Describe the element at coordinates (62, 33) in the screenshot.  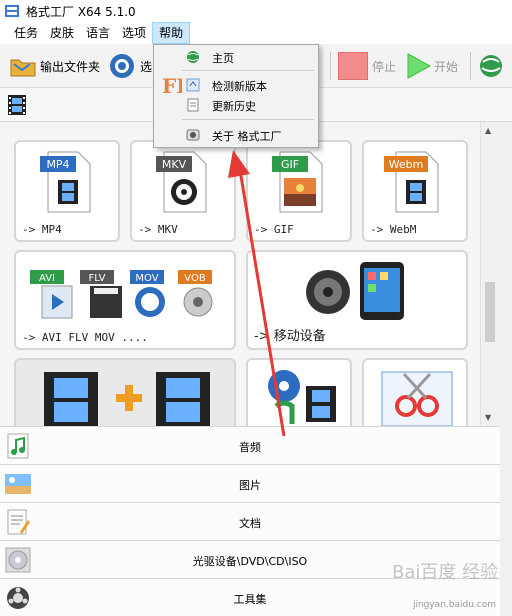
I see `menu-skin: 皮肤` at that location.